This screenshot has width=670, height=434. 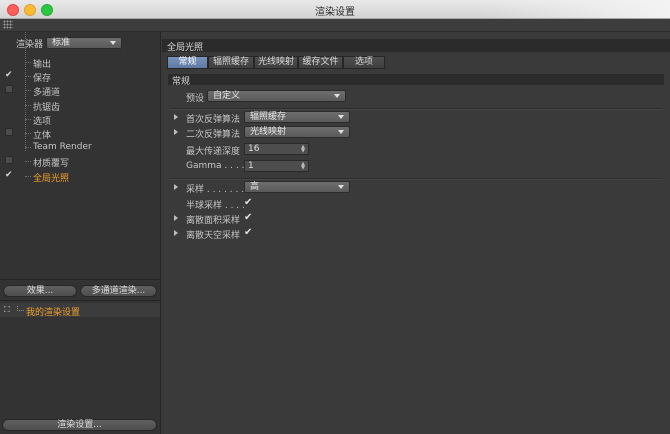 I want to click on max-depth-row: 最大传递深度 16 ▲ ▼, so click(x=416, y=150).